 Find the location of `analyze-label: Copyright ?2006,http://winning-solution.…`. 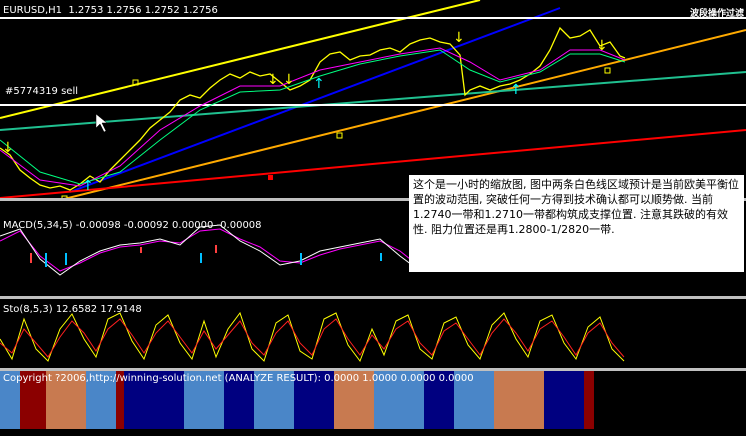

analyze-label: Copyright ?2006,http://winning-solution.… is located at coordinates (238, 378).